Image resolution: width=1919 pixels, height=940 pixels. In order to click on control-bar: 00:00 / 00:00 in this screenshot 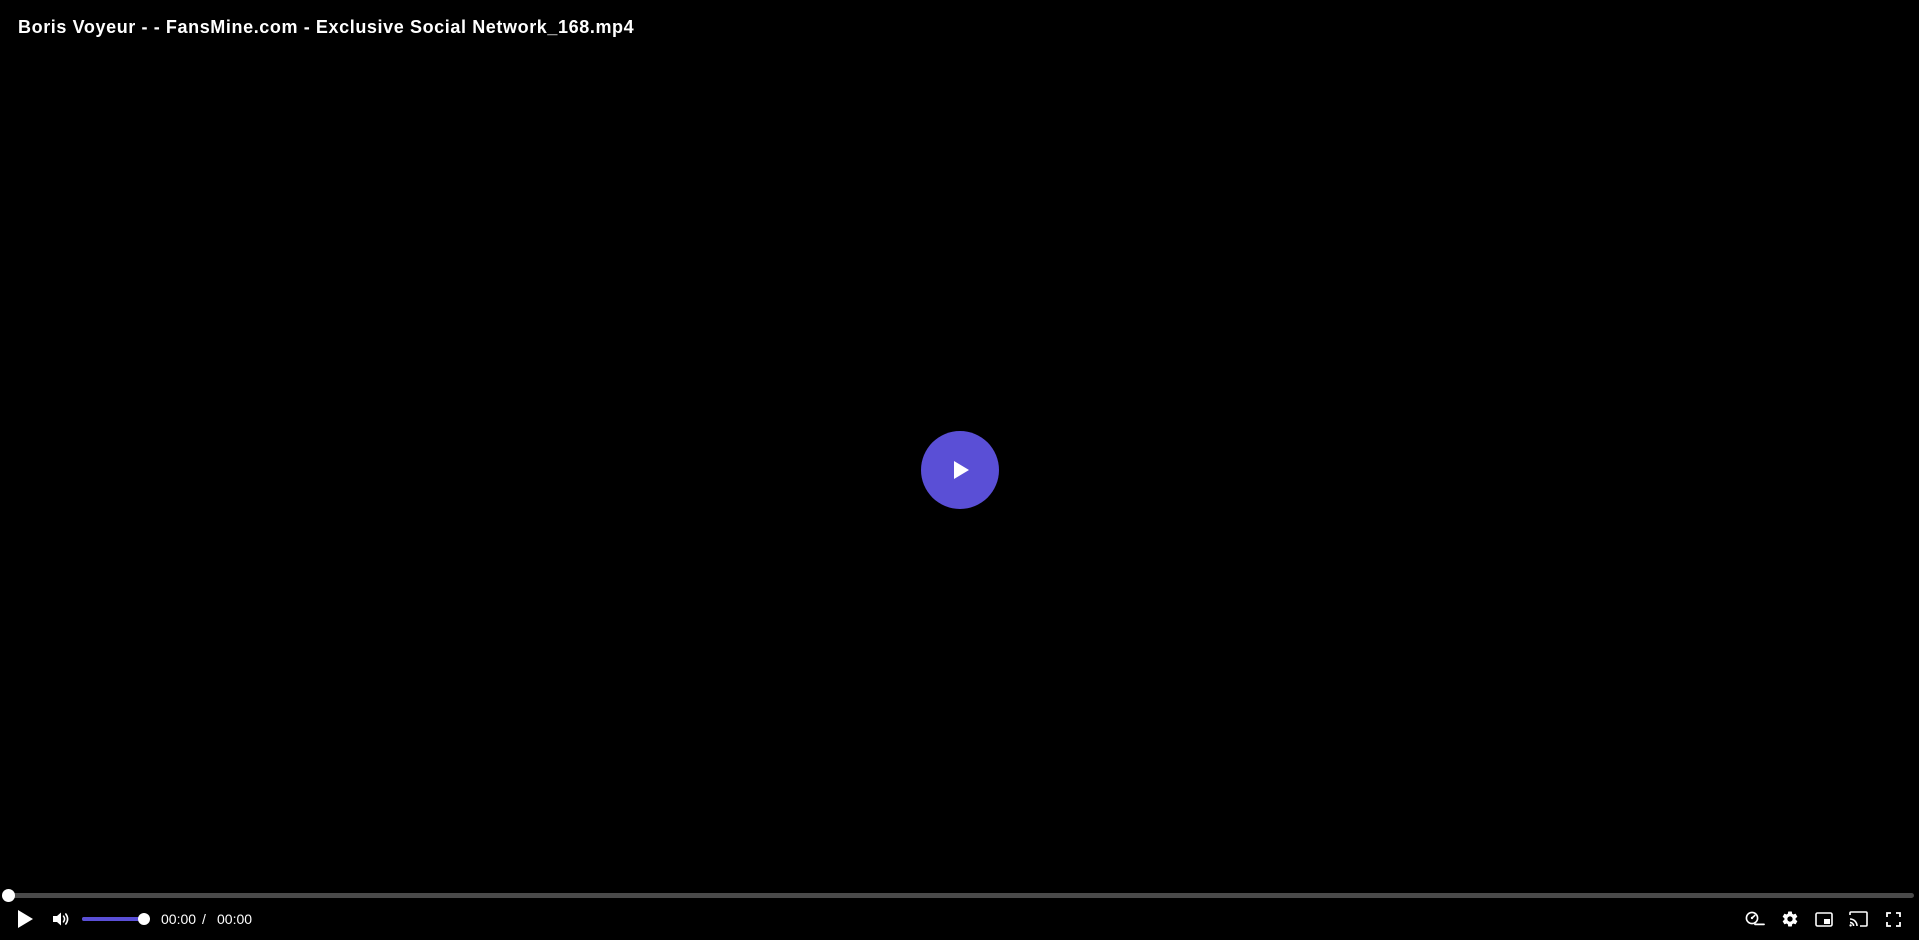, I will do `click(959, 919)`.